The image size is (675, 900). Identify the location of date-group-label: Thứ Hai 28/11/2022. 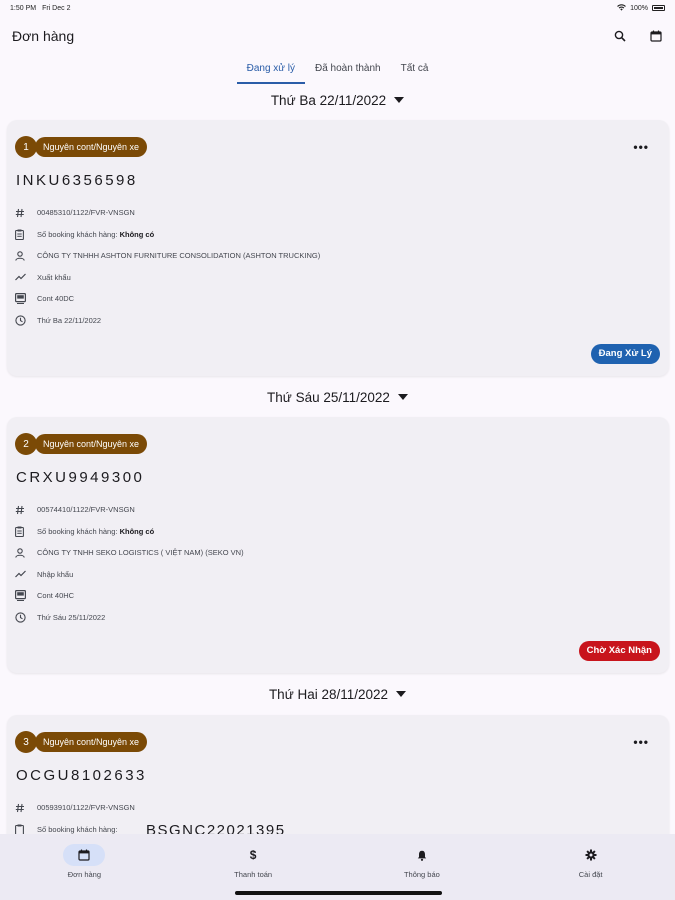
(328, 694).